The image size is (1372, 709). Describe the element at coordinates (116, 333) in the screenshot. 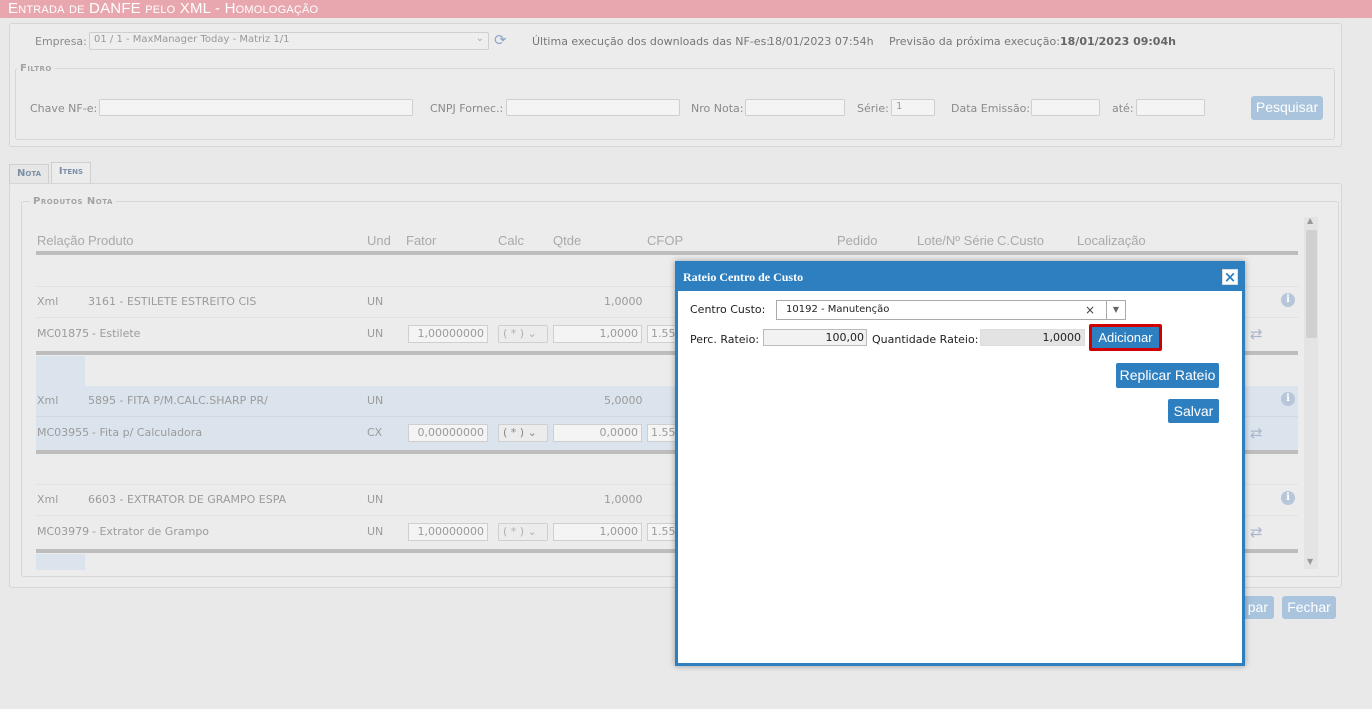

I see `item1-mc-produto: - Estilete` at that location.